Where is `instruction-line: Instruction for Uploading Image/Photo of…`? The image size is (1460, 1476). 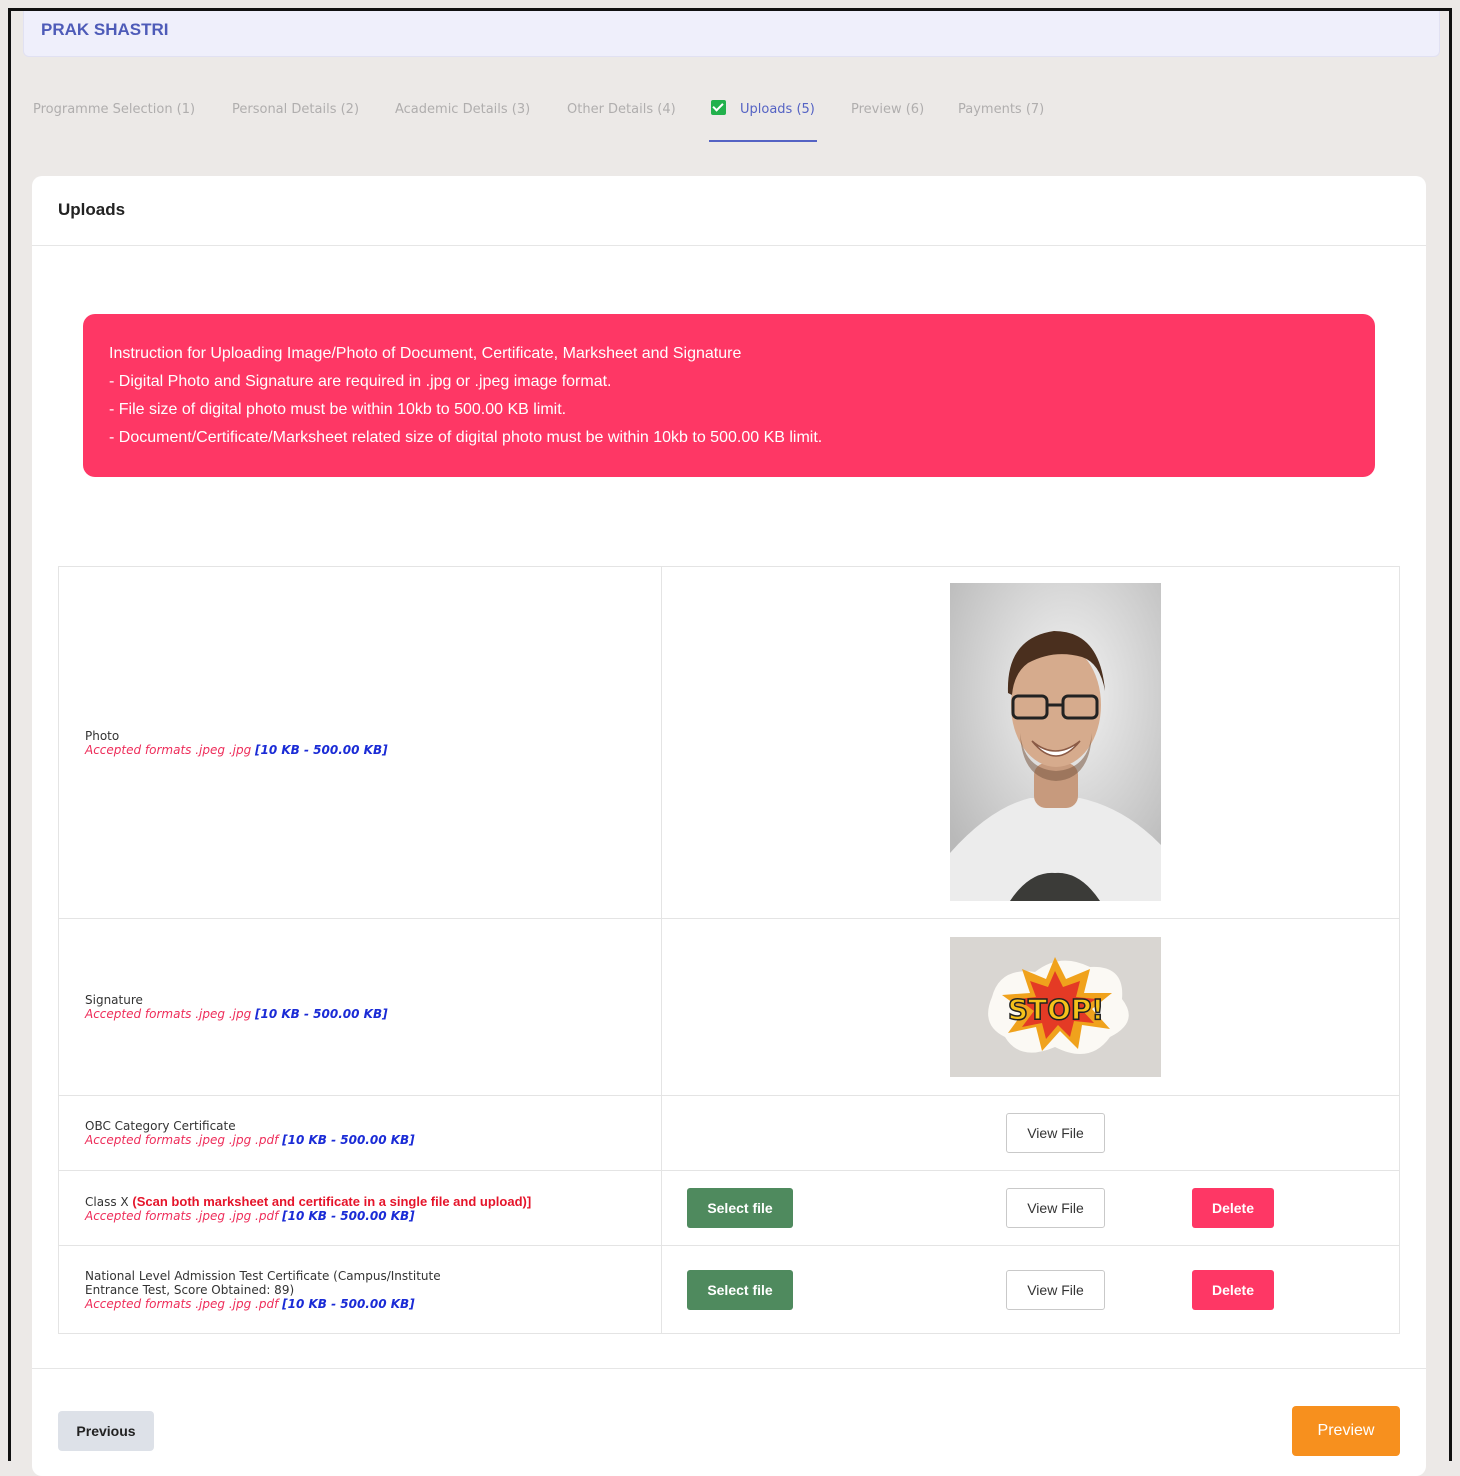
instruction-line: Instruction for Uploading Image/Photo of… is located at coordinates (425, 353).